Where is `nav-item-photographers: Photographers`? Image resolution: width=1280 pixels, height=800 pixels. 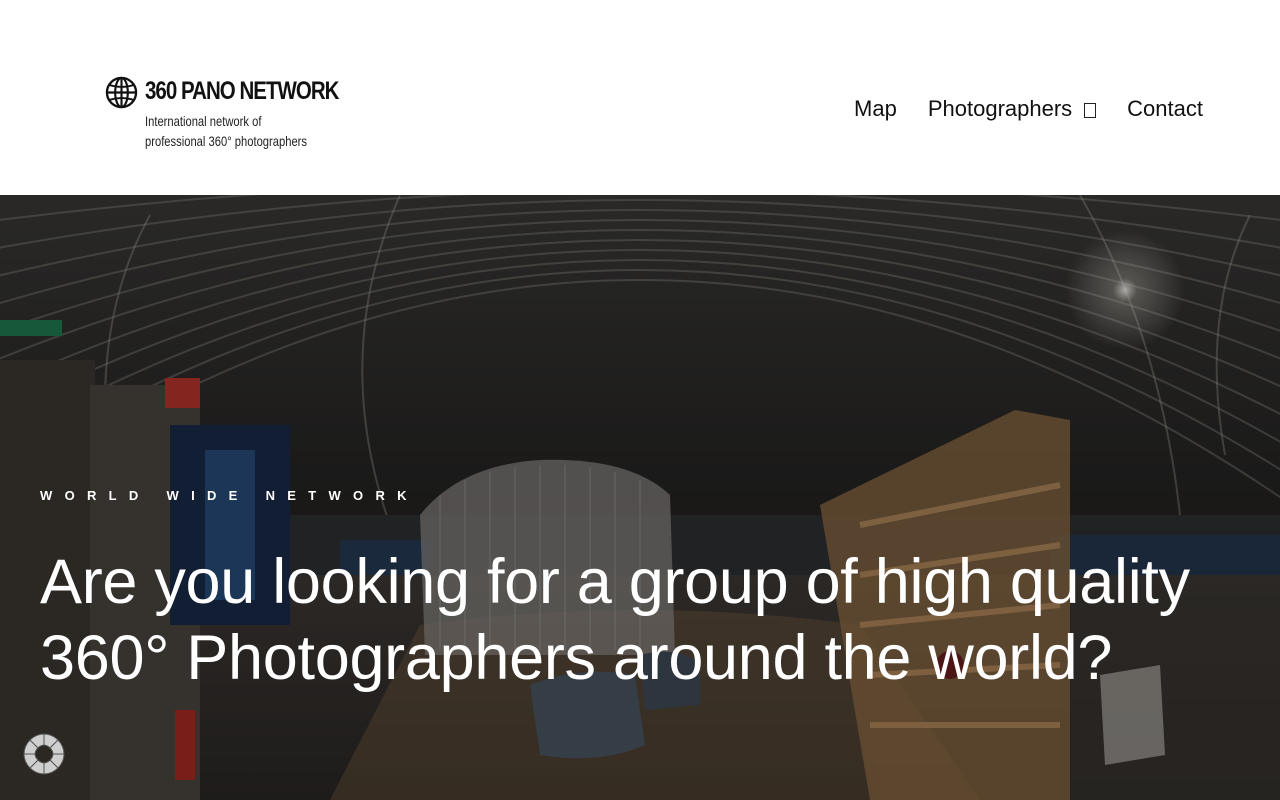
nav-item-photographers: Photographers is located at coordinates (1012, 109).